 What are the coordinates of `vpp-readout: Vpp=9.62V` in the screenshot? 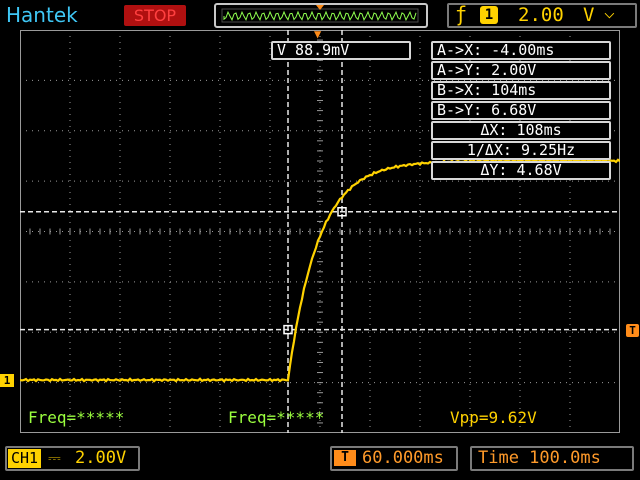 It's located at (493, 417).